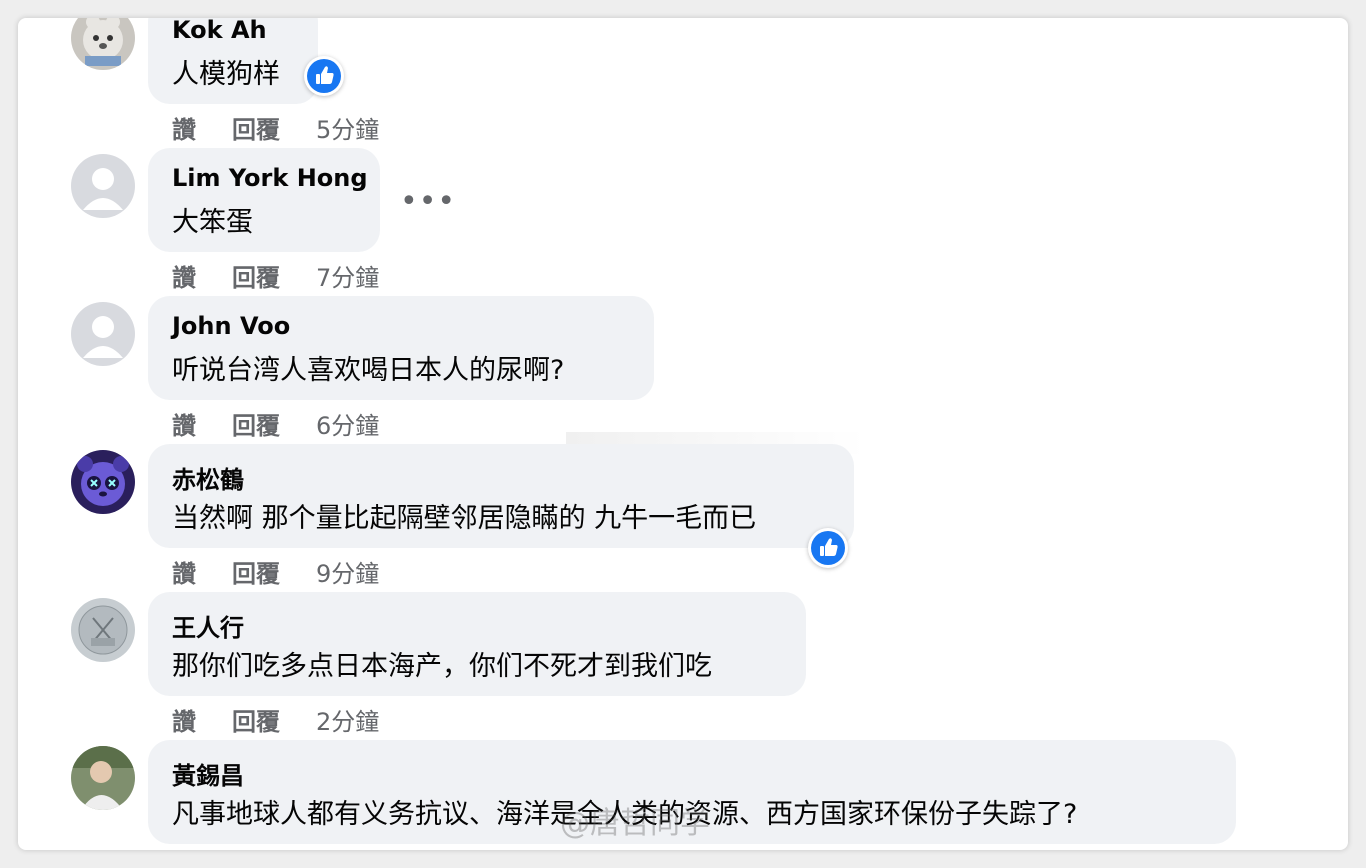  I want to click on comment-text: 人模狗样, so click(226, 74).